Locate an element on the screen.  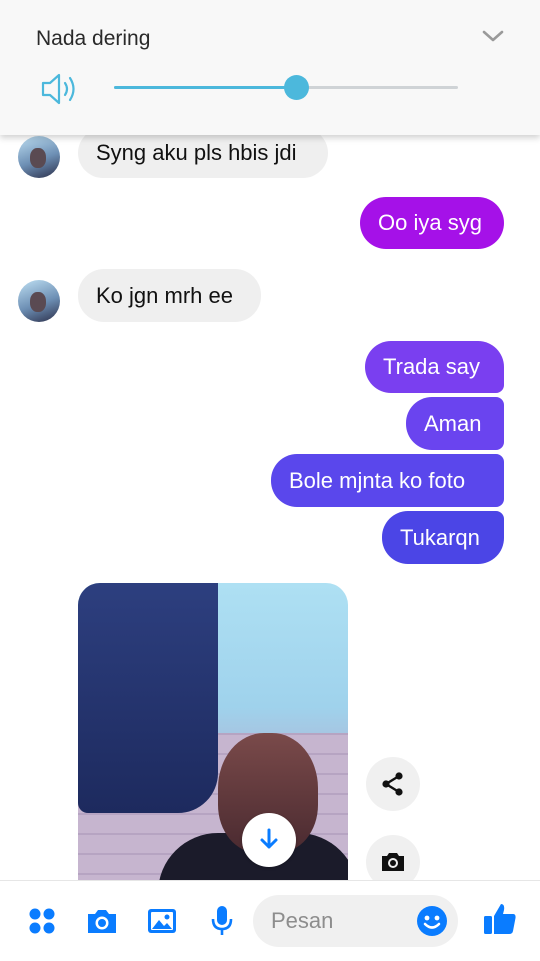
download-button is located at coordinates (269, 840).